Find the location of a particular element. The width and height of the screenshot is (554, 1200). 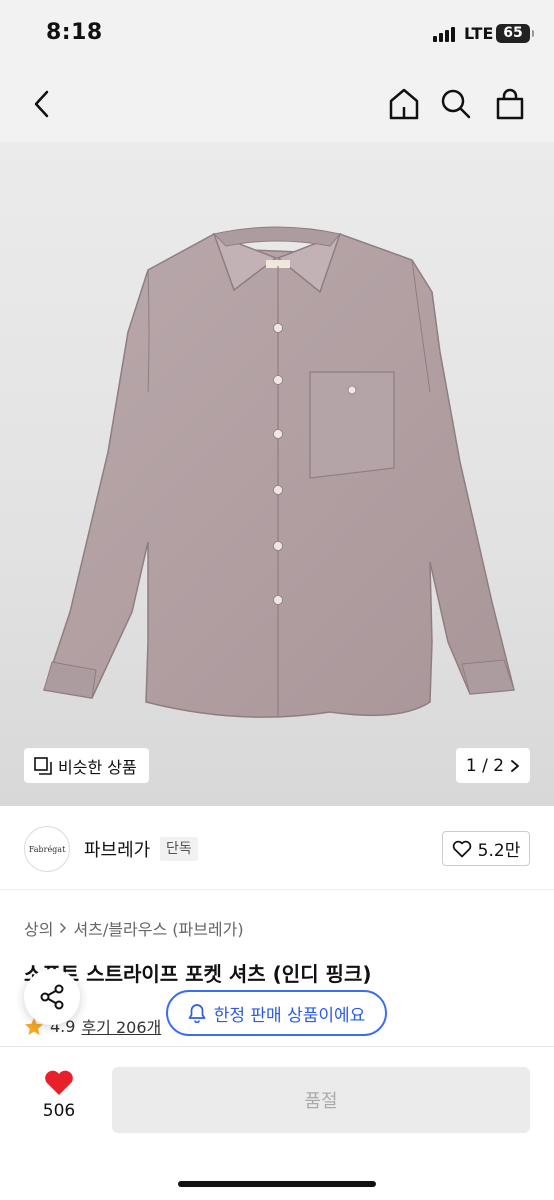

status-bar: 8:18 LTE 65 is located at coordinates (277, 35).